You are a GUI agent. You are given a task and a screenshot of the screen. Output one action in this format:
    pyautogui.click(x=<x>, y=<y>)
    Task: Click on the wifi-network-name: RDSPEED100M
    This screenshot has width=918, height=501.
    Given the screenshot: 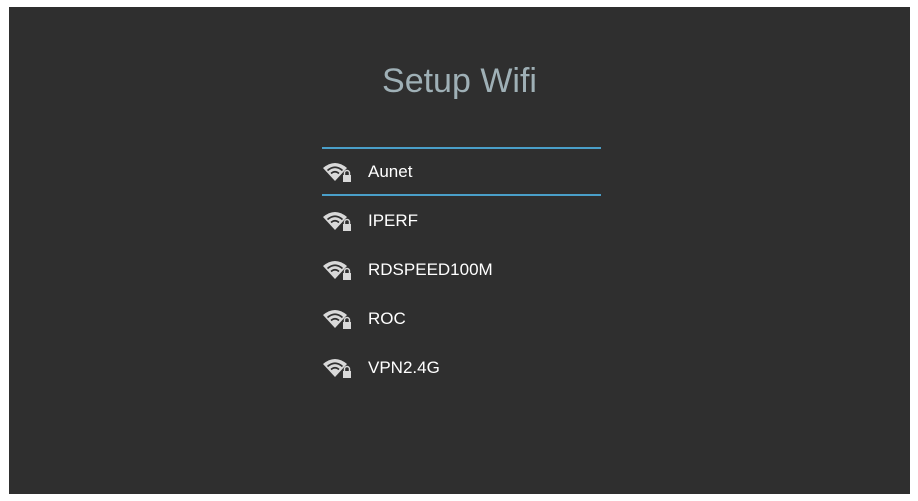 What is the action you would take?
    pyautogui.click(x=430, y=269)
    